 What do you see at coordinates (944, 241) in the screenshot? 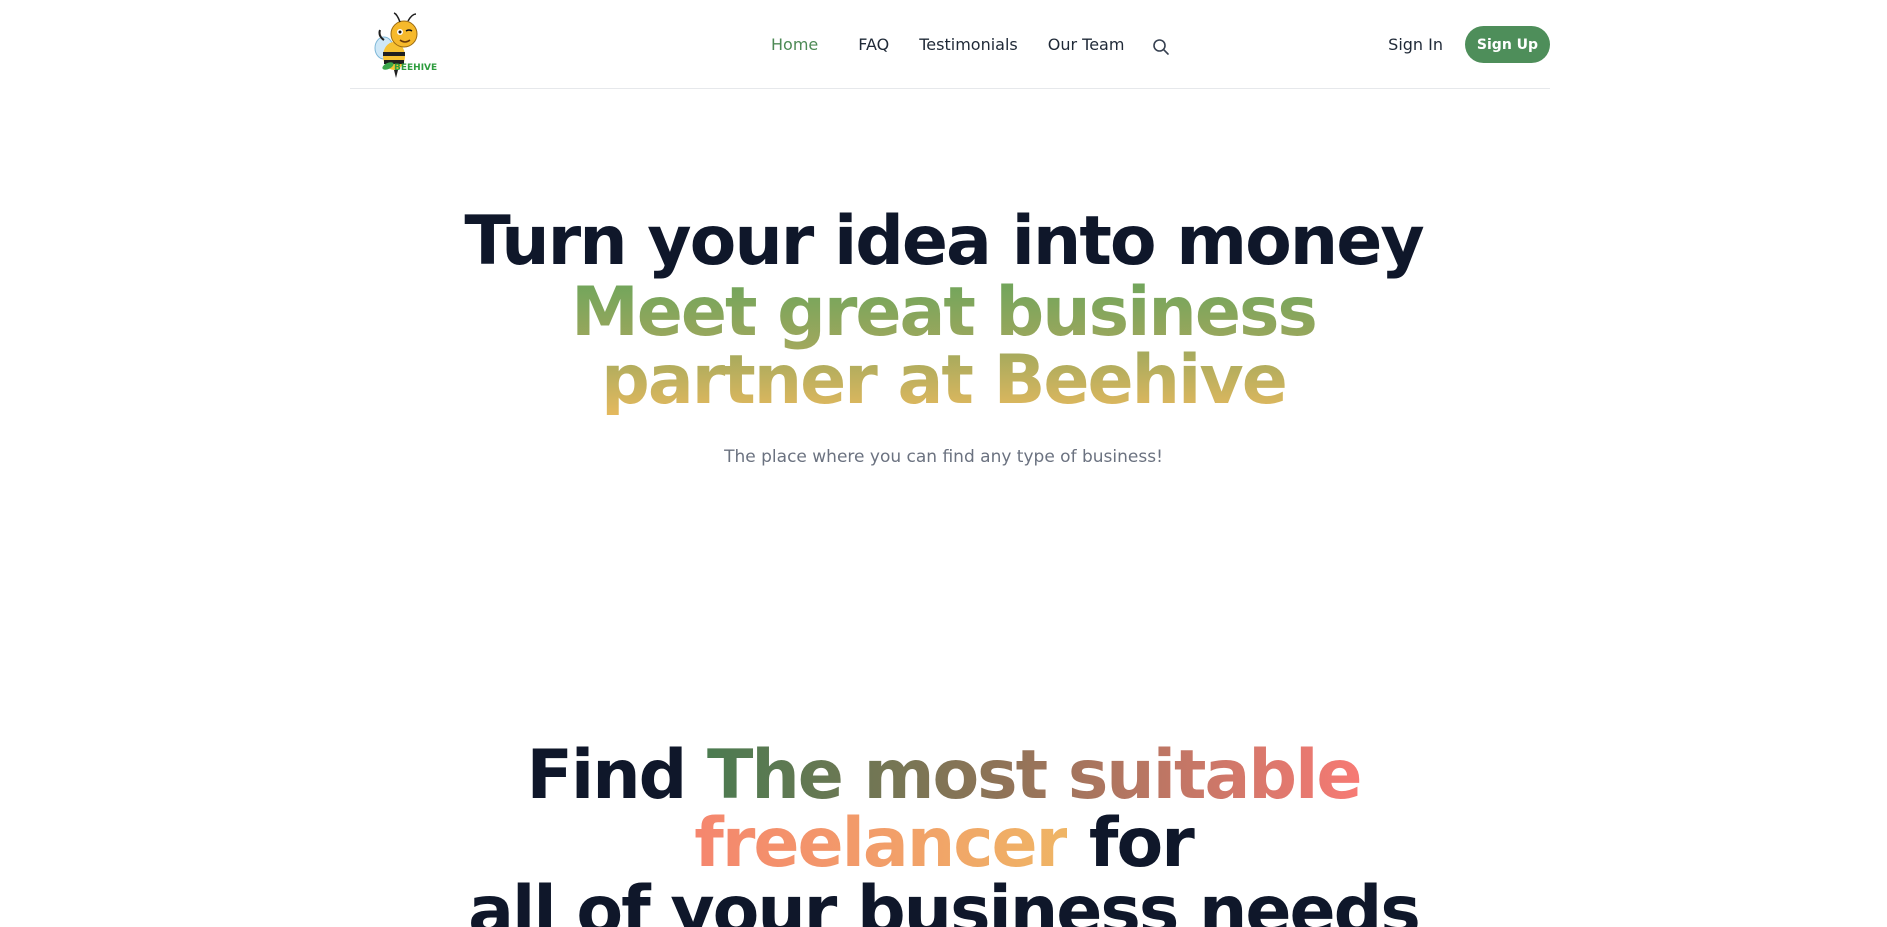
I see `hero-title: Turn your idea into money` at bounding box center [944, 241].